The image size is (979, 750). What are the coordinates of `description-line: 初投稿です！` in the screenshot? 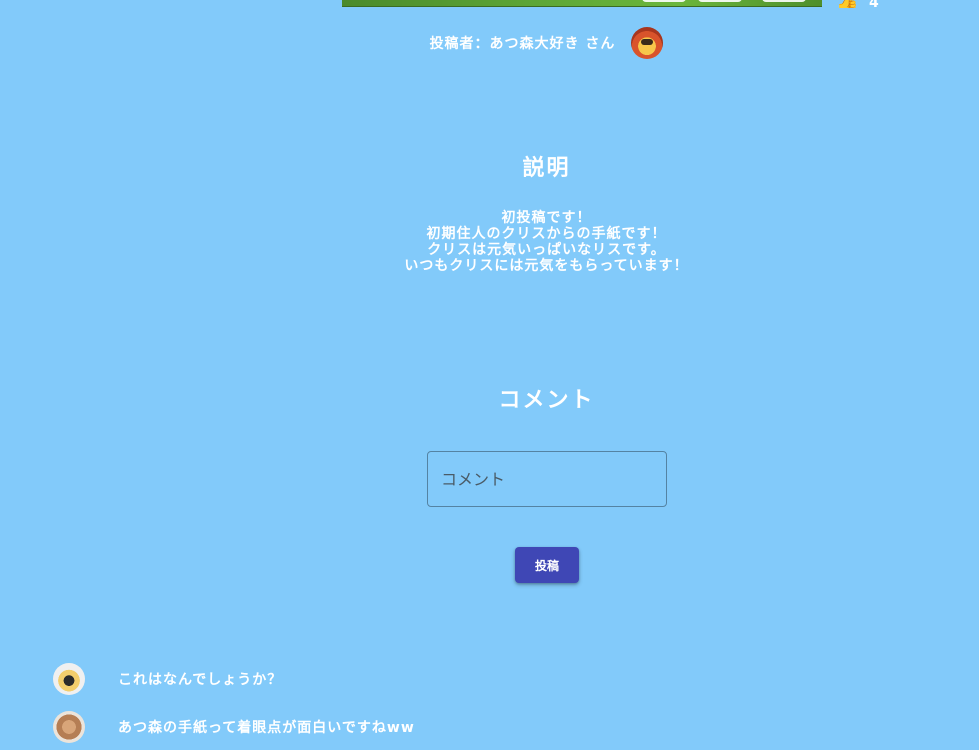 It's located at (546, 218).